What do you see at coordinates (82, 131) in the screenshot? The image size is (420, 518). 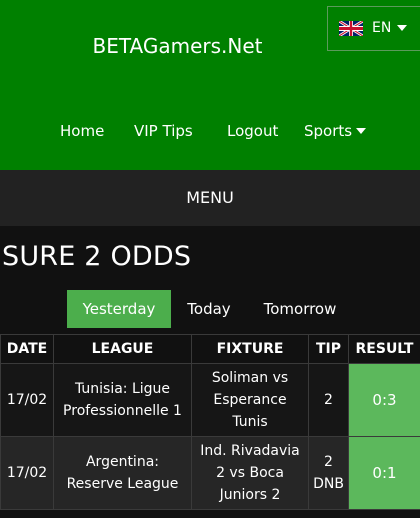 I see `nav-home: Home` at bounding box center [82, 131].